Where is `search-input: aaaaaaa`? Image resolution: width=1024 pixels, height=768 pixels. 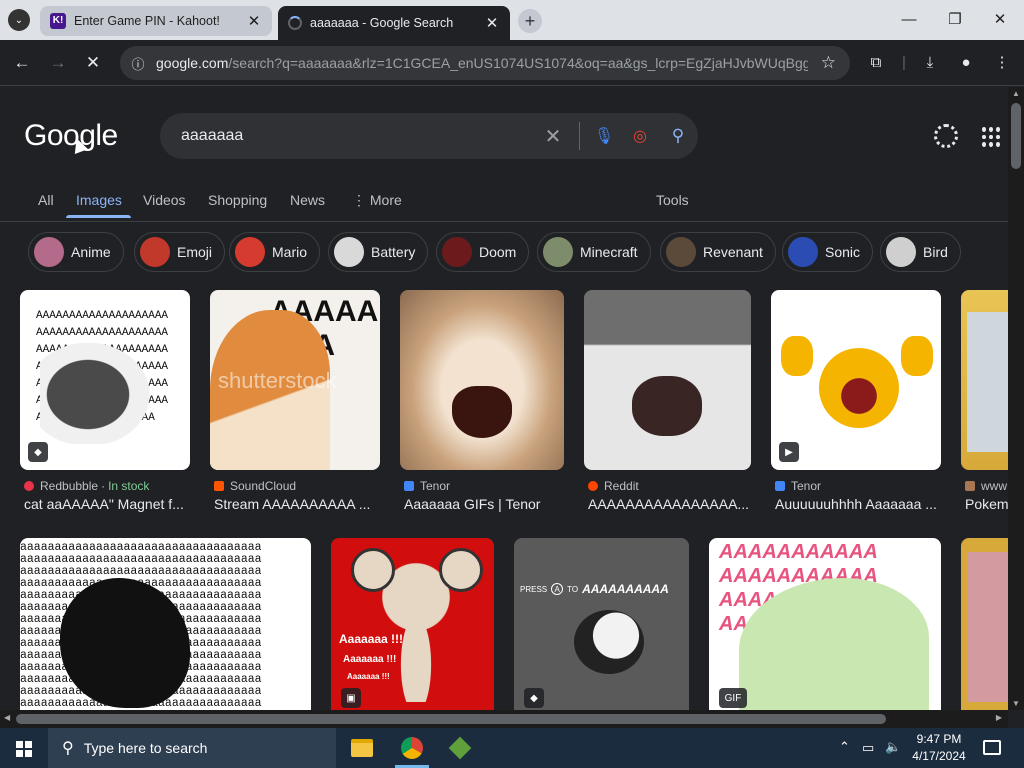 search-input: aaaaaaa is located at coordinates (357, 136).